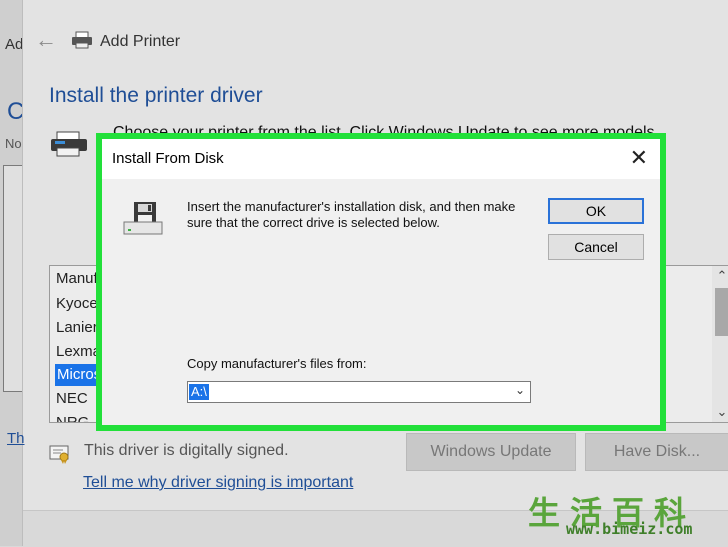 Image resolution: width=728 pixels, height=547 pixels. What do you see at coordinates (76, 279) in the screenshot?
I see `list-item: Manuf` at bounding box center [76, 279].